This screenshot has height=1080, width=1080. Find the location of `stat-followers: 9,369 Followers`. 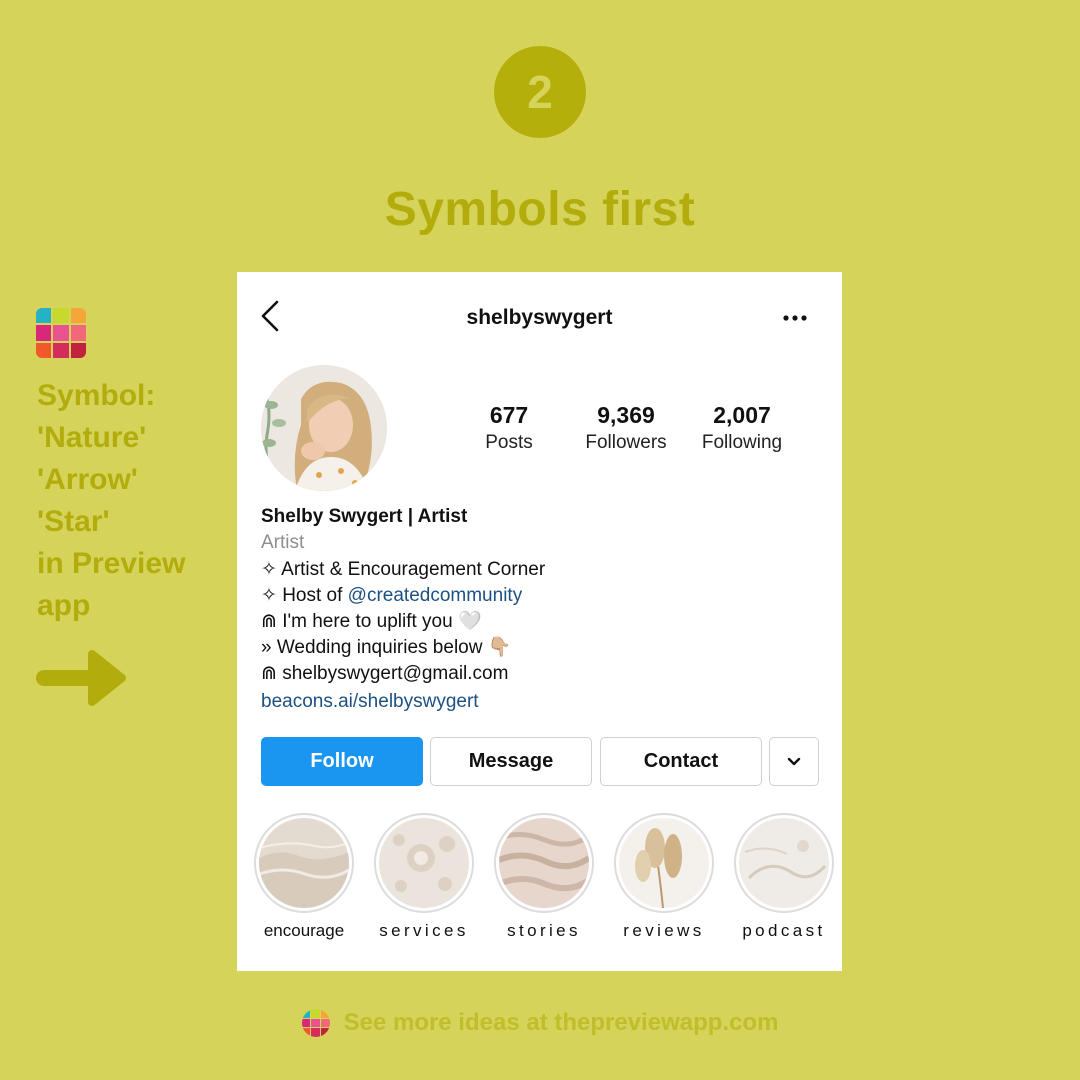

stat-followers: 9,369 Followers is located at coordinates (626, 428).